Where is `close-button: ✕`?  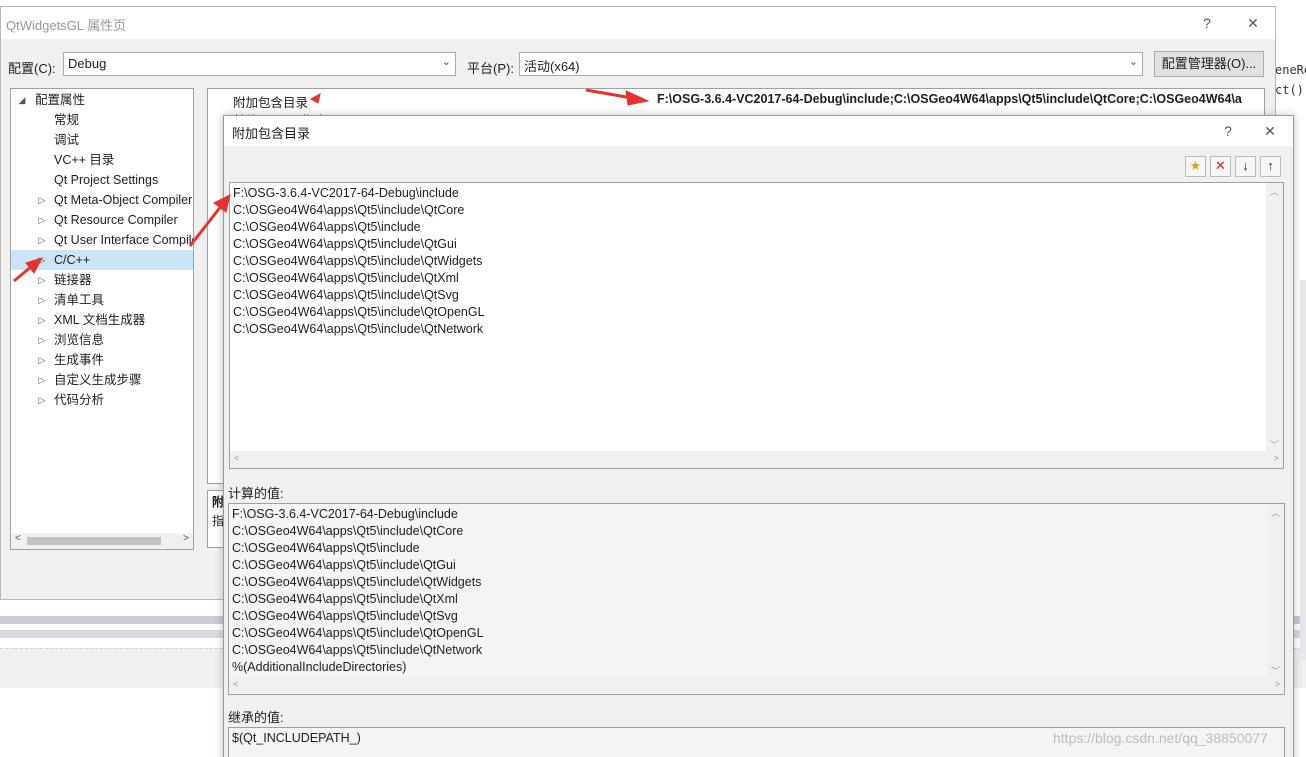 close-button: ✕ is located at coordinates (1253, 23).